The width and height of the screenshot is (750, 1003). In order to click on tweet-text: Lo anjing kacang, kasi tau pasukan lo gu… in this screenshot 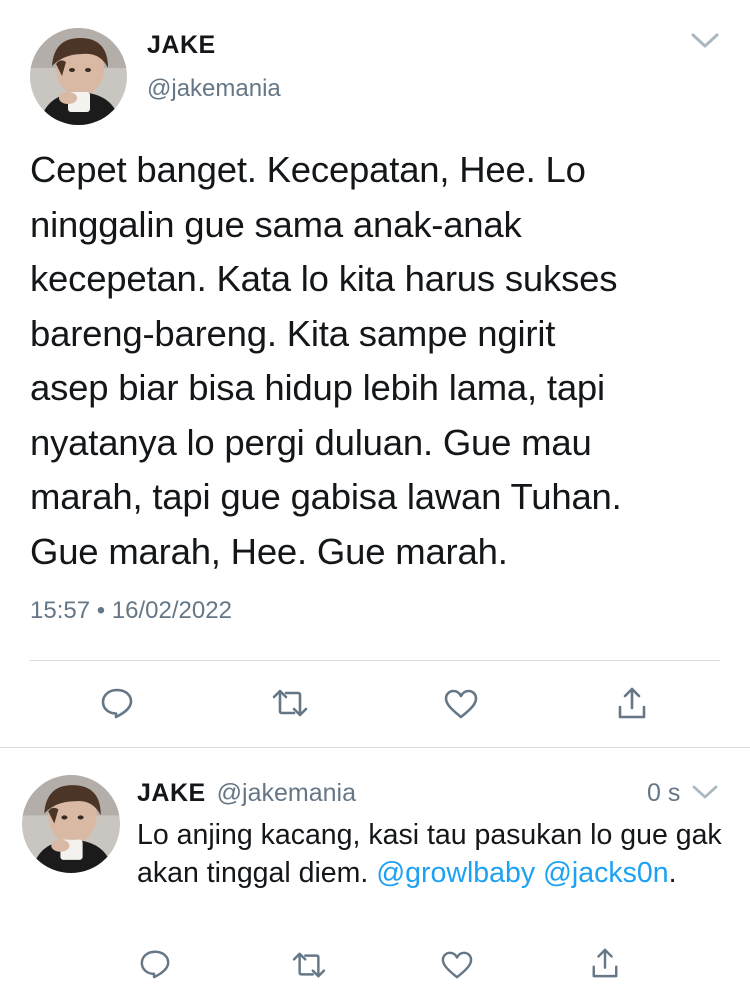, I will do `click(437, 854)`.